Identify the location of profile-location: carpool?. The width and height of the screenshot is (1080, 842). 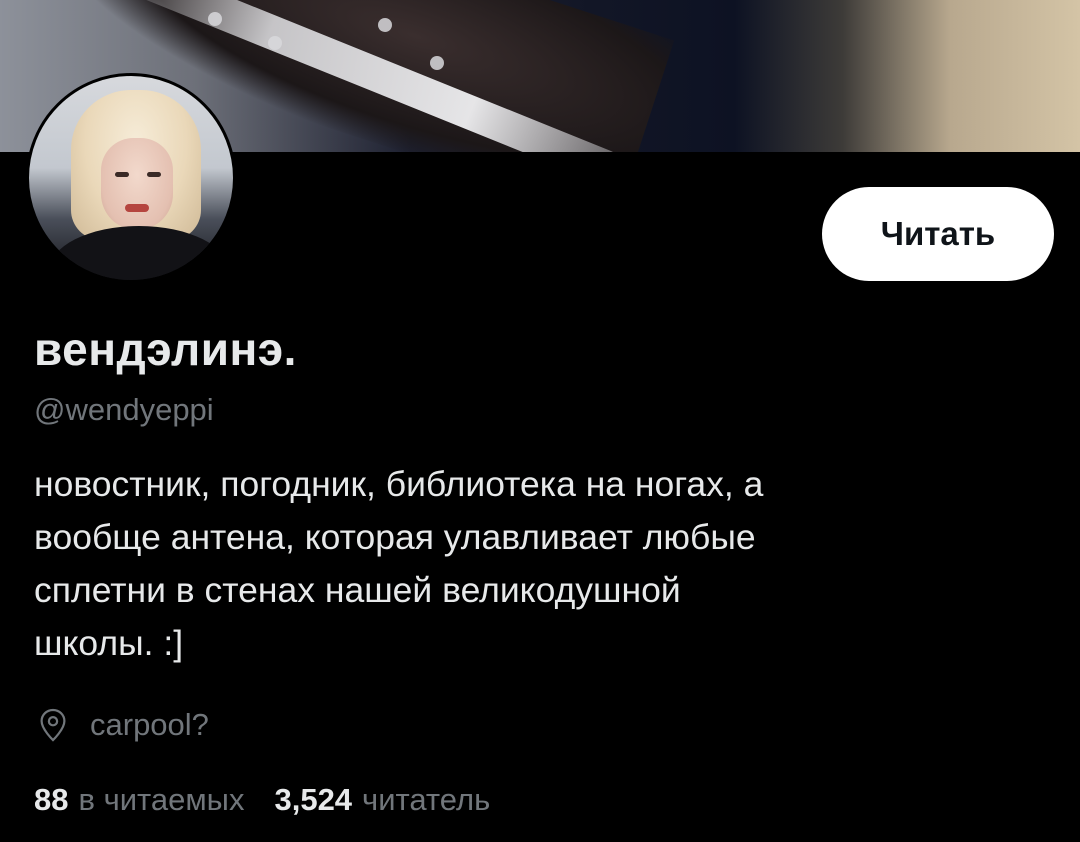
(121, 725).